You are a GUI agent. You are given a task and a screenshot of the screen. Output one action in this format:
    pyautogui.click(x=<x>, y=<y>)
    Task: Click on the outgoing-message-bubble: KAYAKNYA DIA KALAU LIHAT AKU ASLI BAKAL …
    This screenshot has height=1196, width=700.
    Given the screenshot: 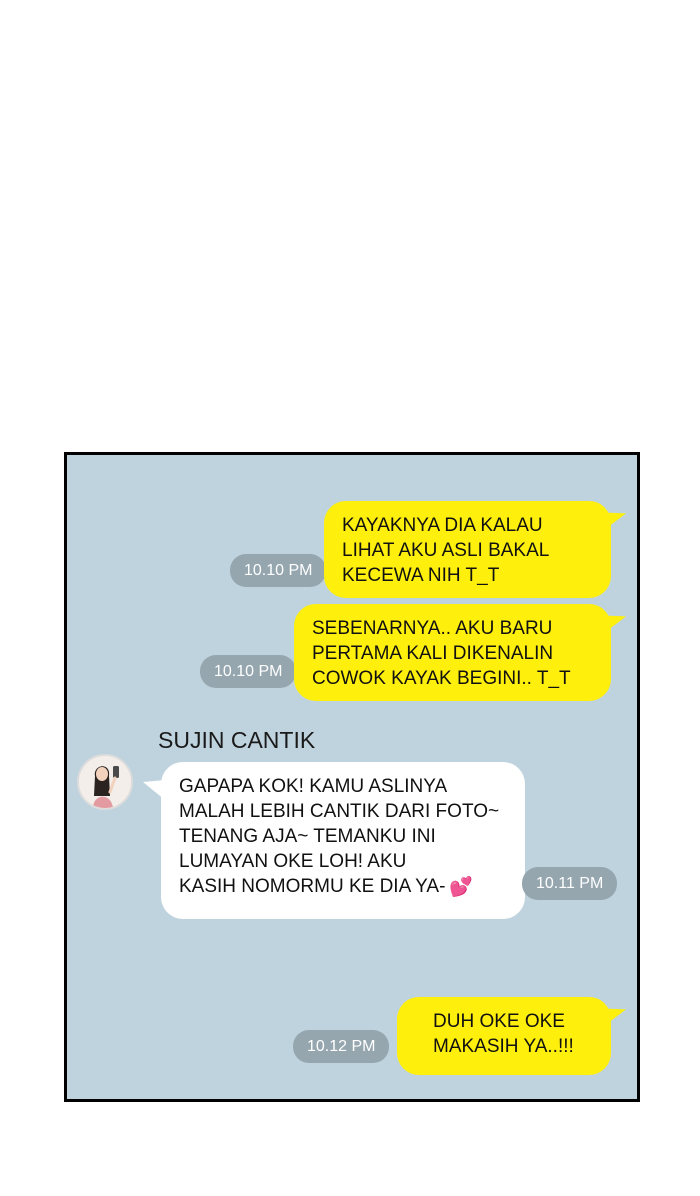 What is the action you would take?
    pyautogui.click(x=467, y=549)
    